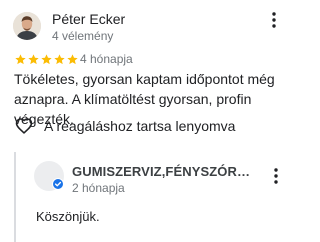 This screenshot has width=320, height=242. What do you see at coordinates (58, 184) in the screenshot?
I see `verified-badge-icon` at bounding box center [58, 184].